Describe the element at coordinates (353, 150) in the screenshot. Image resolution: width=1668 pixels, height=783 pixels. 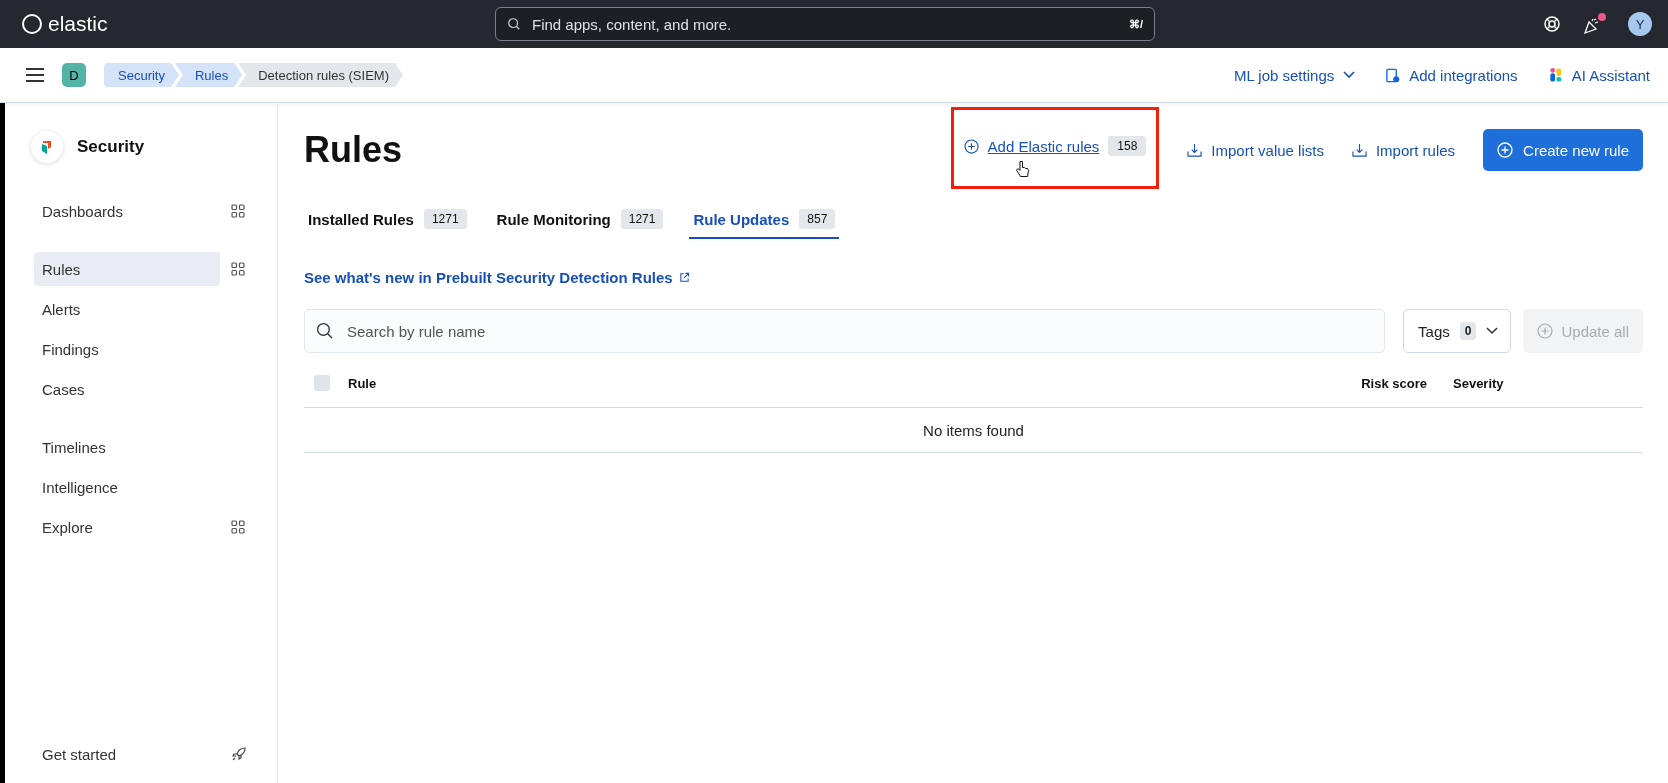
I see `page-title: Rules` at that location.